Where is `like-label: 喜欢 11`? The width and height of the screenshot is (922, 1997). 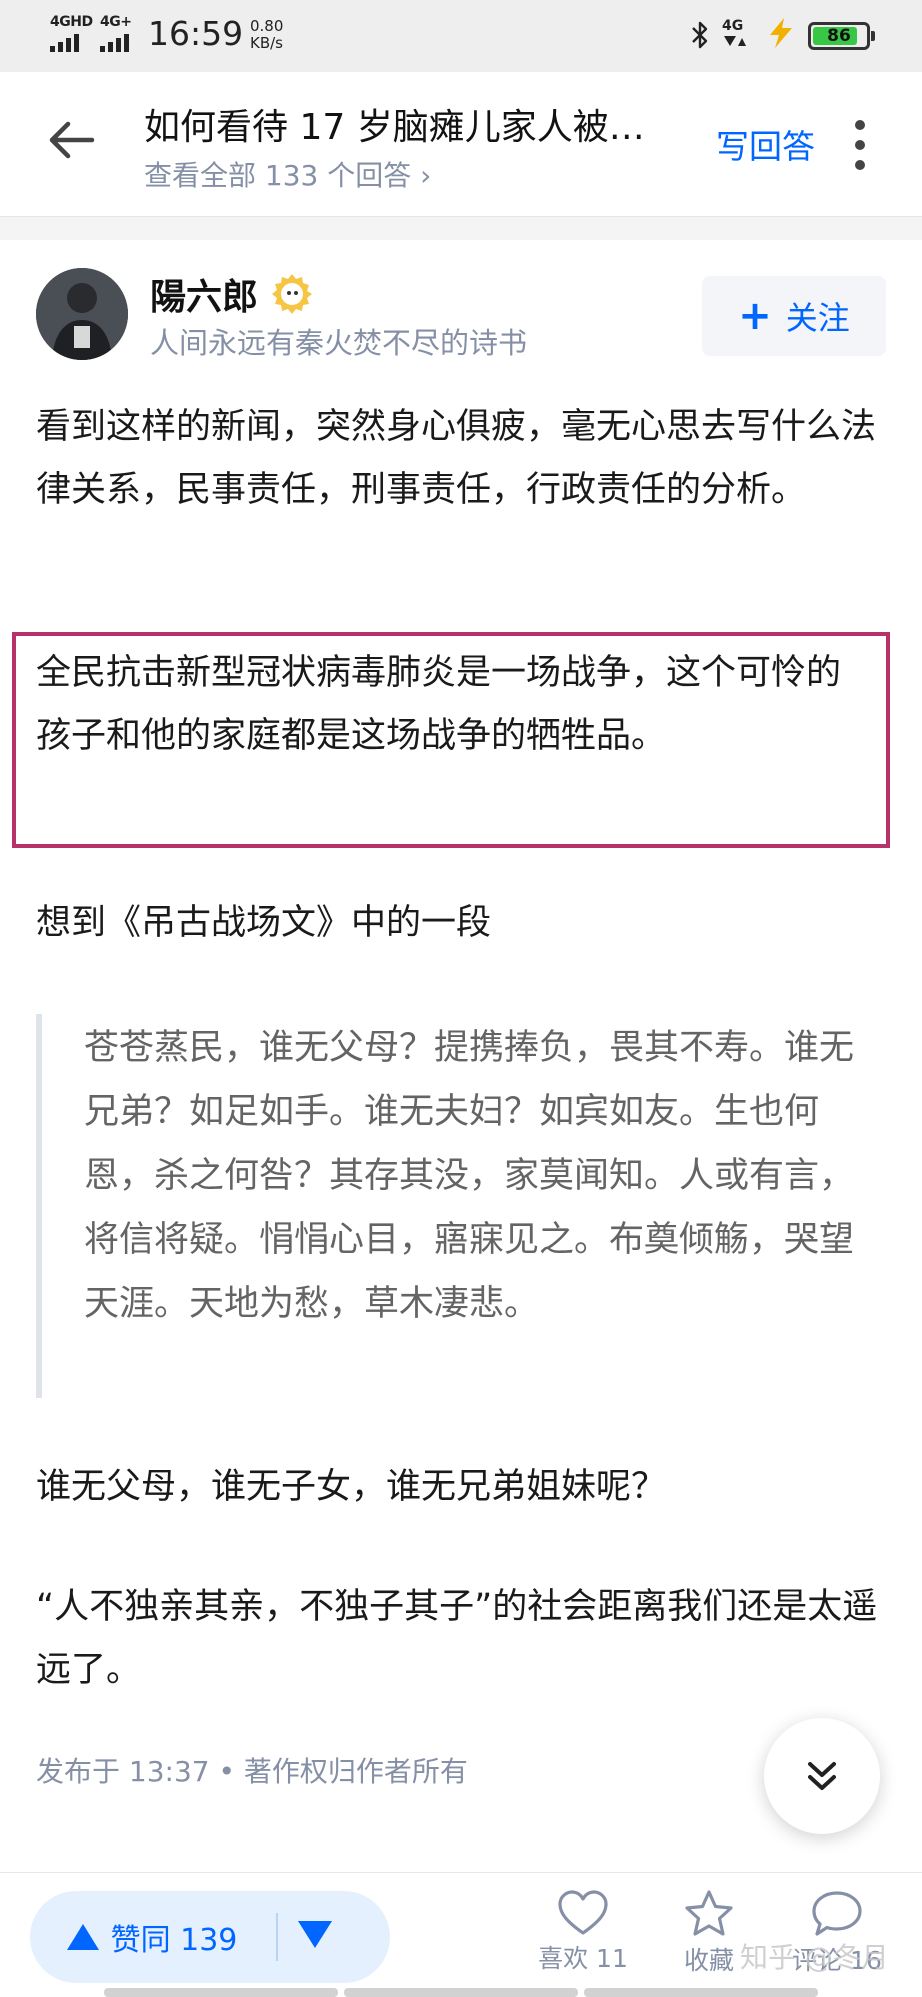
like-label: 喜欢 11 is located at coordinates (583, 1958).